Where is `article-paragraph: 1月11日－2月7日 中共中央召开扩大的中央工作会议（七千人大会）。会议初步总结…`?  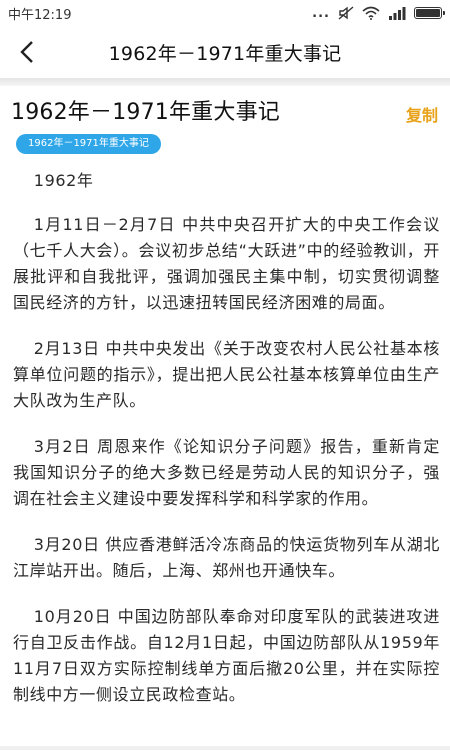
article-paragraph: 1月11日－2月7日 中共中央召开扩大的中央工作会议（七千人大会）。会议初步总结… is located at coordinates (226, 263).